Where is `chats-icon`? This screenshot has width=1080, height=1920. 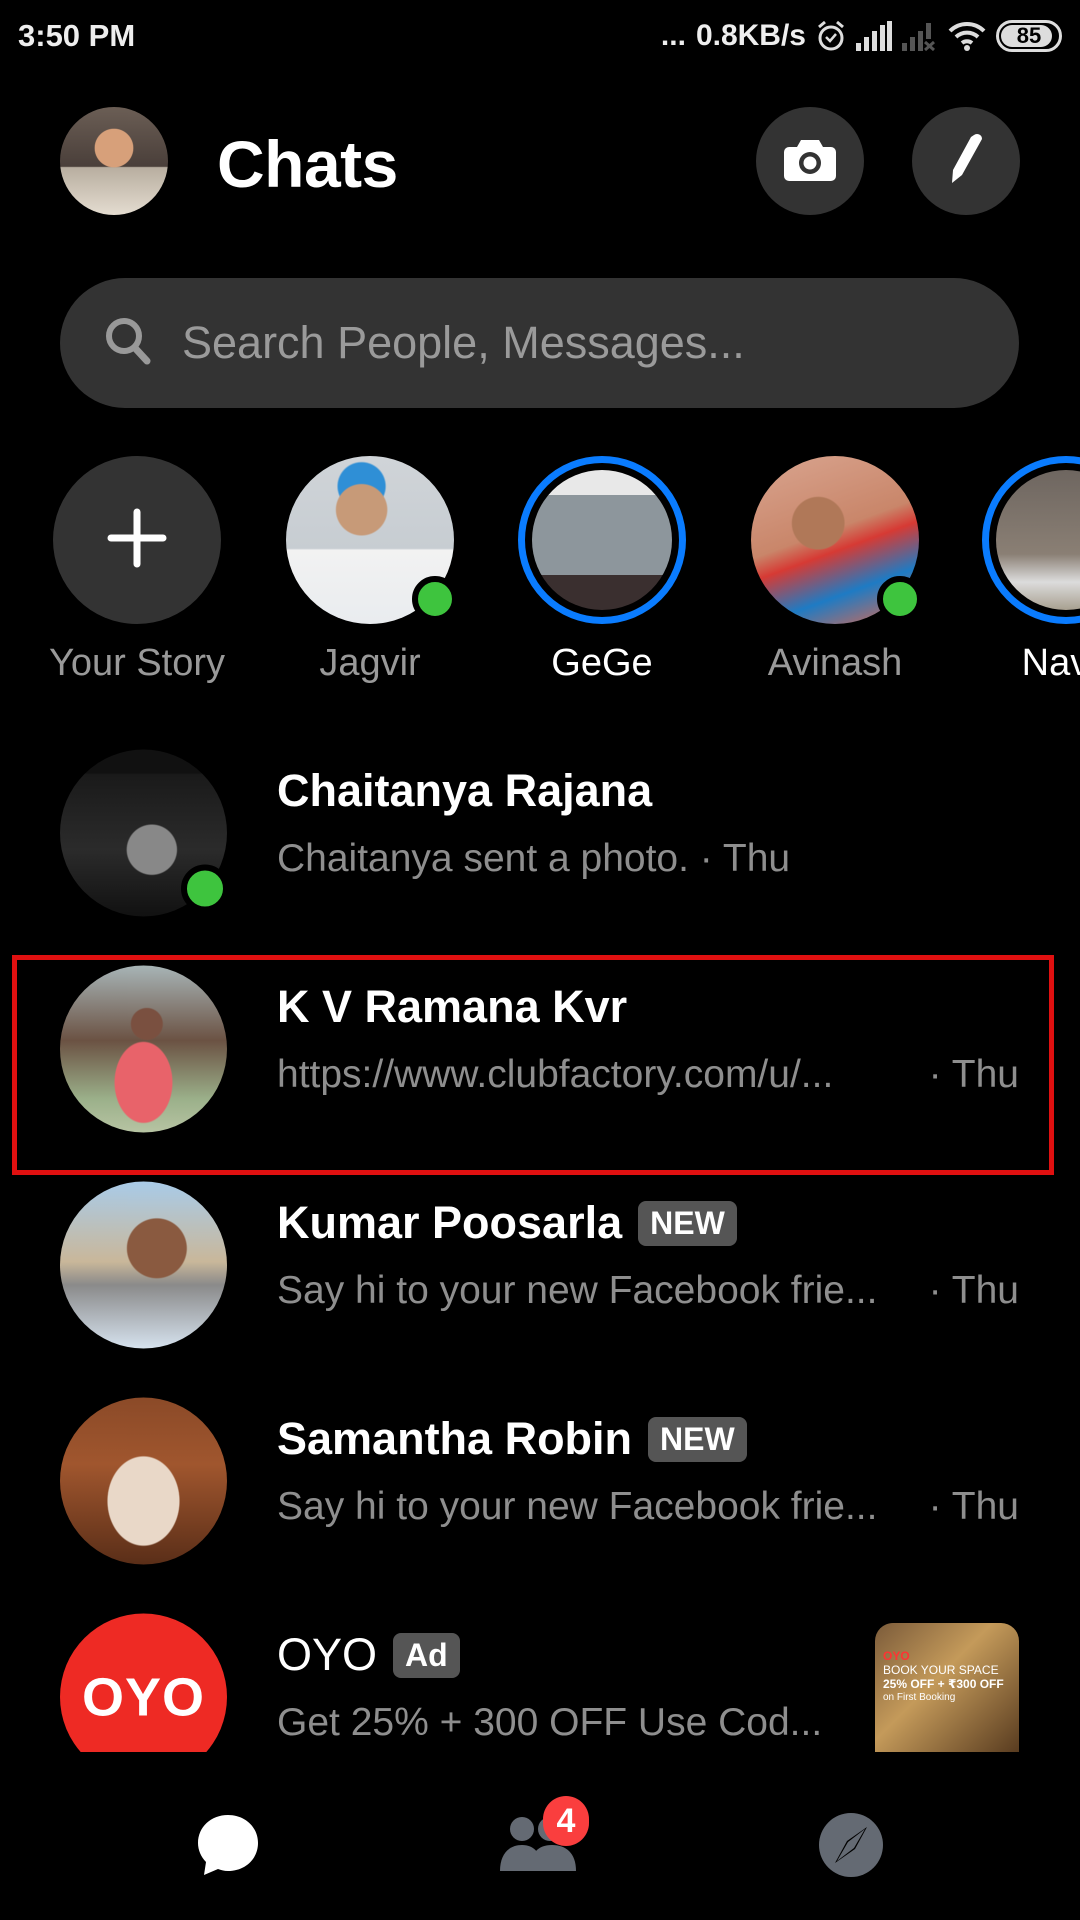
chats-icon is located at coordinates (228, 1847).